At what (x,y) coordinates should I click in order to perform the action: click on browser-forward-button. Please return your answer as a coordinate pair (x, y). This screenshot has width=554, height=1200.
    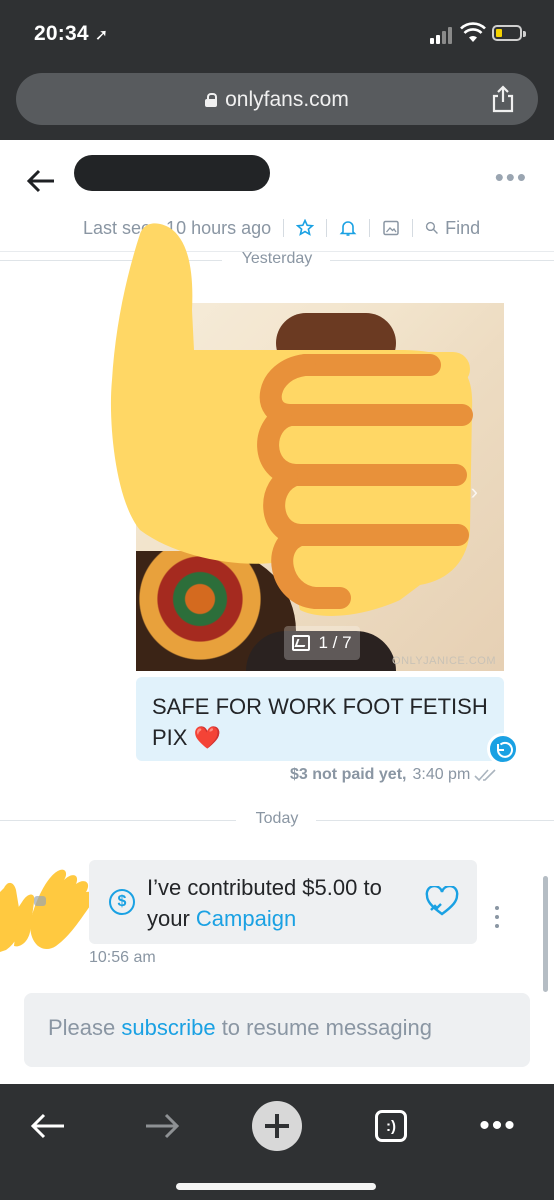
    Looking at the image, I should click on (162, 1126).